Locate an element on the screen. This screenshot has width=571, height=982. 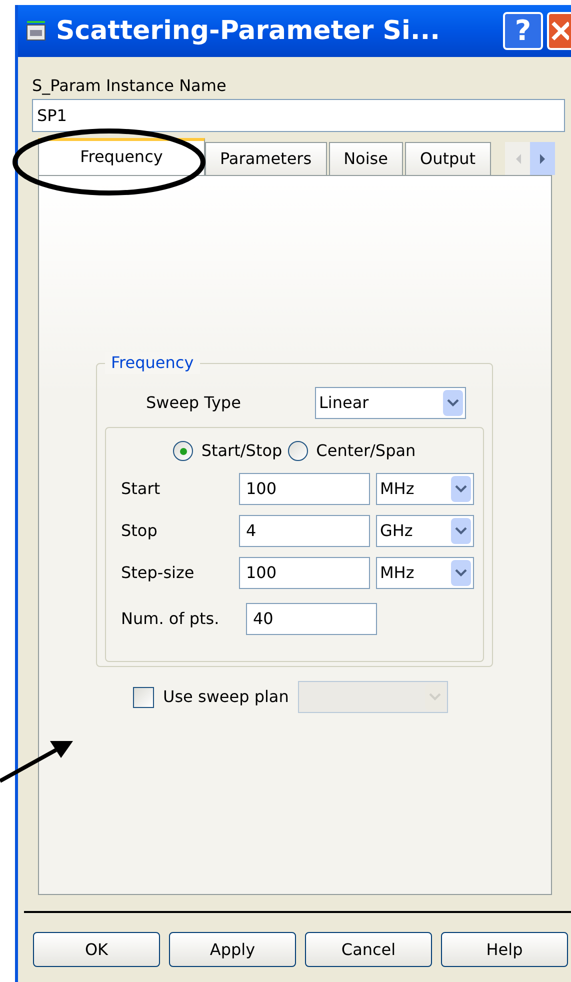
app-icon is located at coordinates (36, 31).